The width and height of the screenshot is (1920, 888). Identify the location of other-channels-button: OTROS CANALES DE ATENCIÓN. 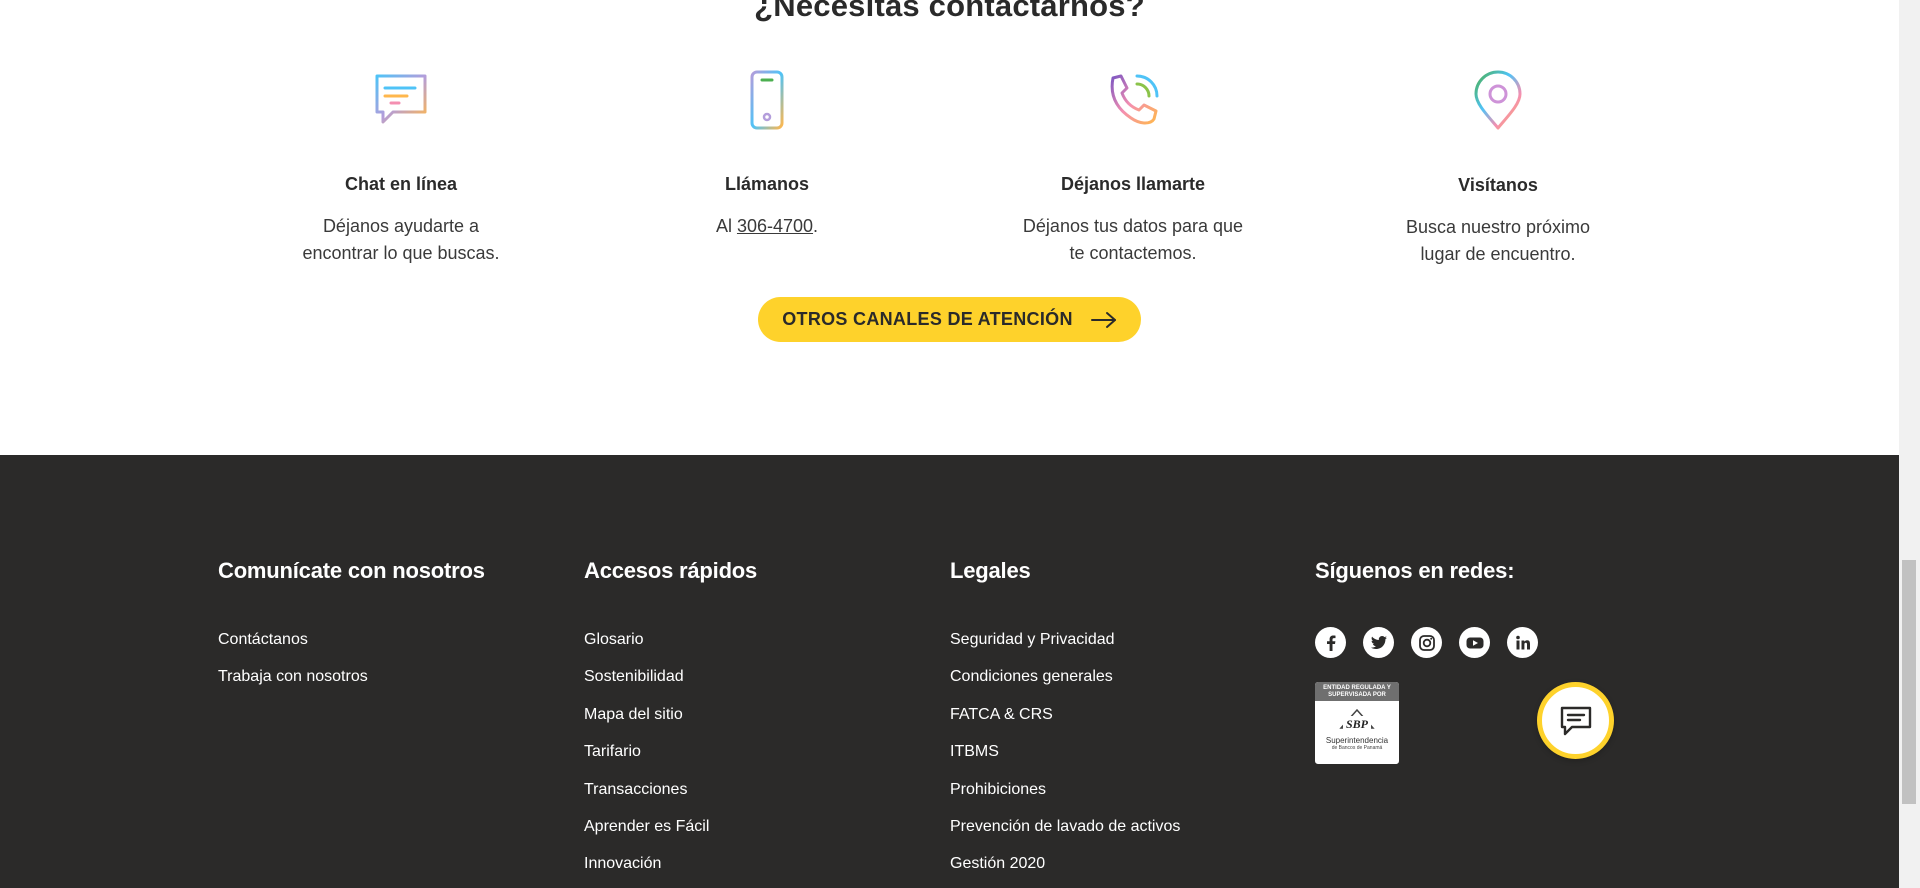
(949, 319).